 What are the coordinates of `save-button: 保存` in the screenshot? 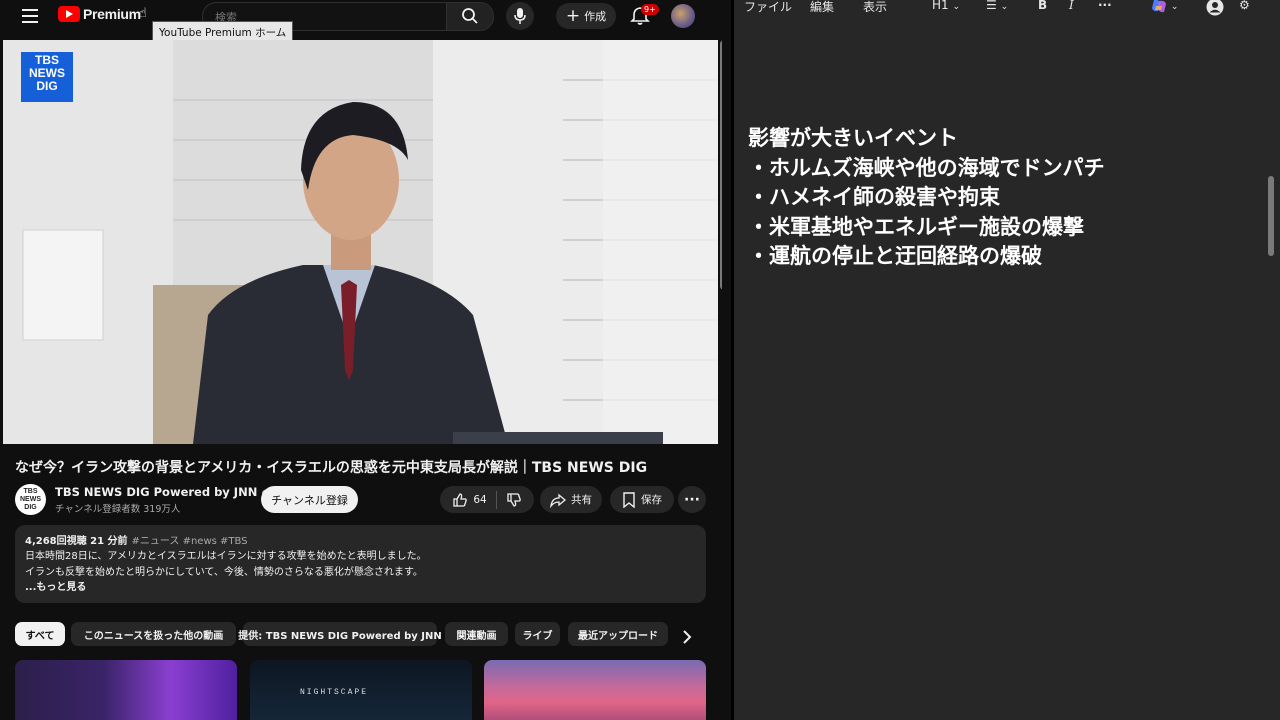 It's located at (642, 499).